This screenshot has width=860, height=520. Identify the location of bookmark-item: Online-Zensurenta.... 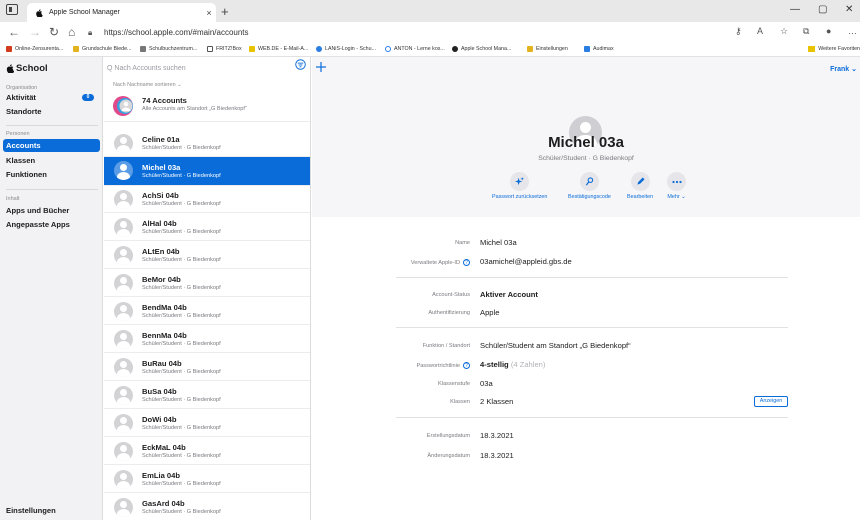
(34, 49).